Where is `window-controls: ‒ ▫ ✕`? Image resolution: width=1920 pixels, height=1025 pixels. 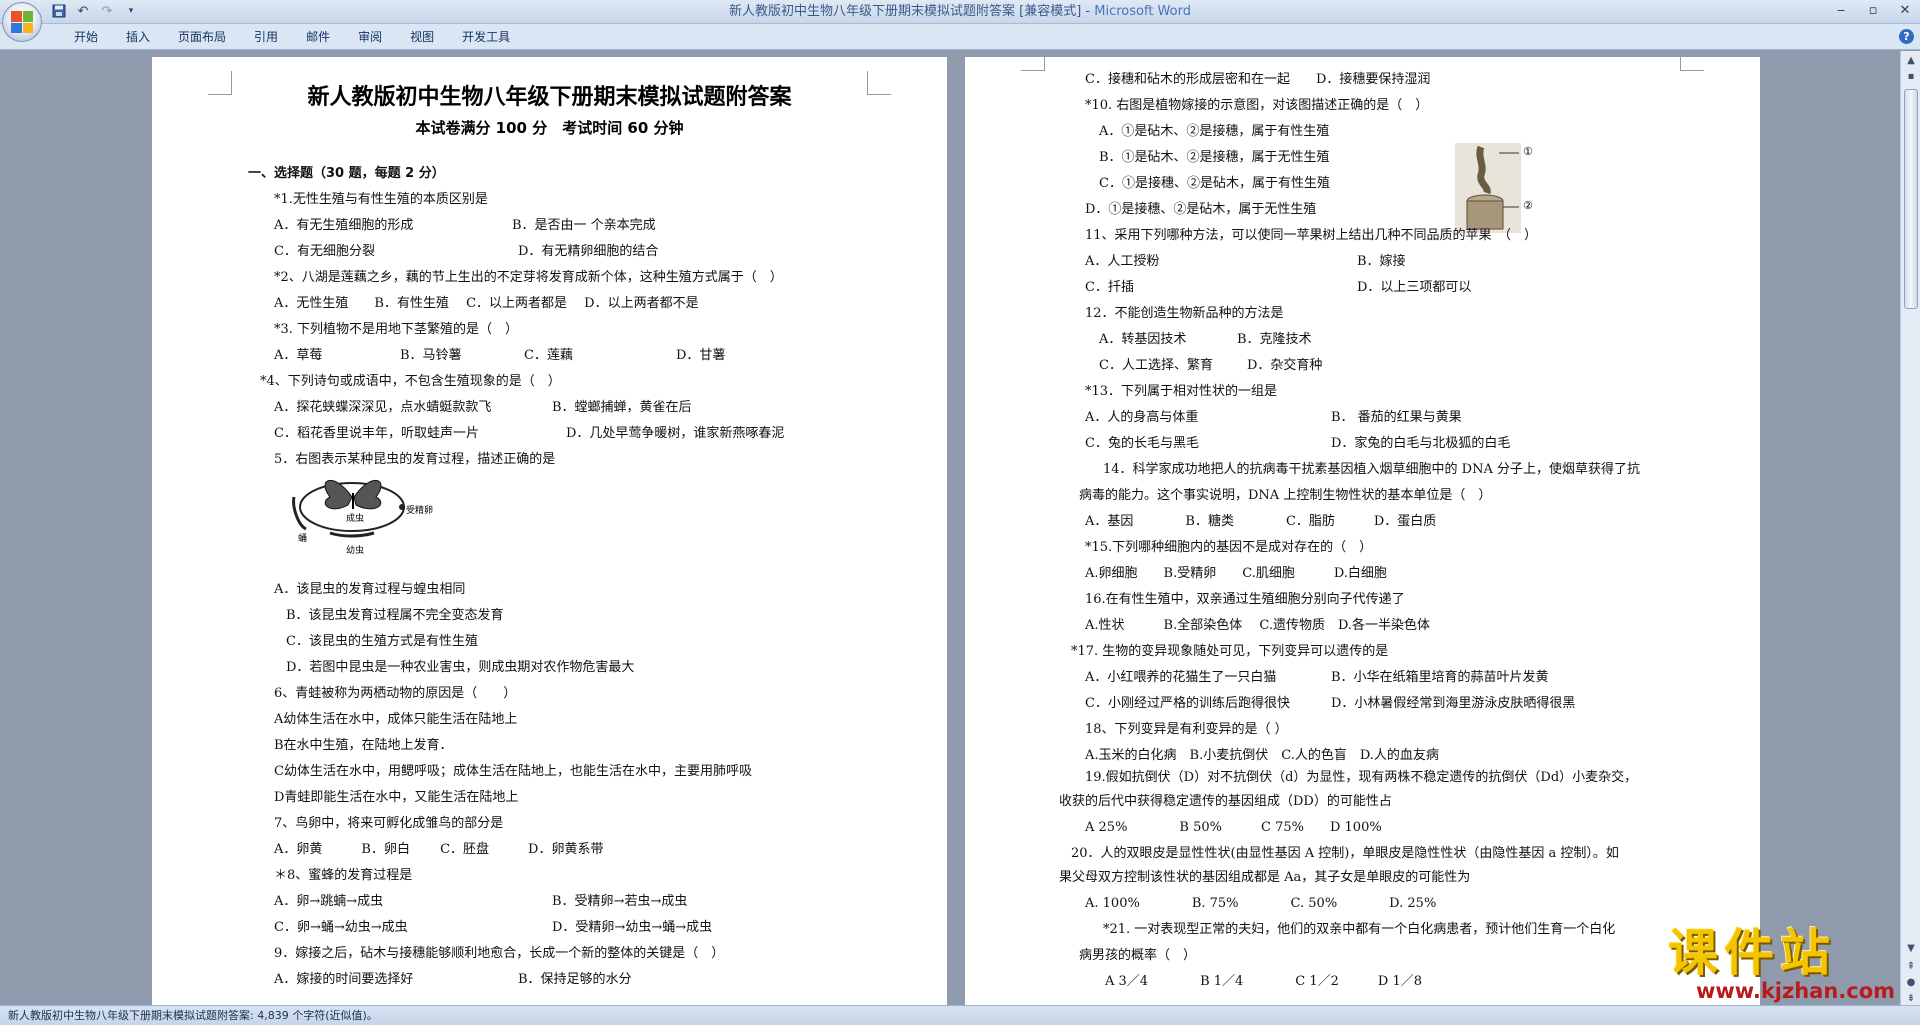
window-controls: ‒ ▫ ✕ is located at coordinates (1873, 11).